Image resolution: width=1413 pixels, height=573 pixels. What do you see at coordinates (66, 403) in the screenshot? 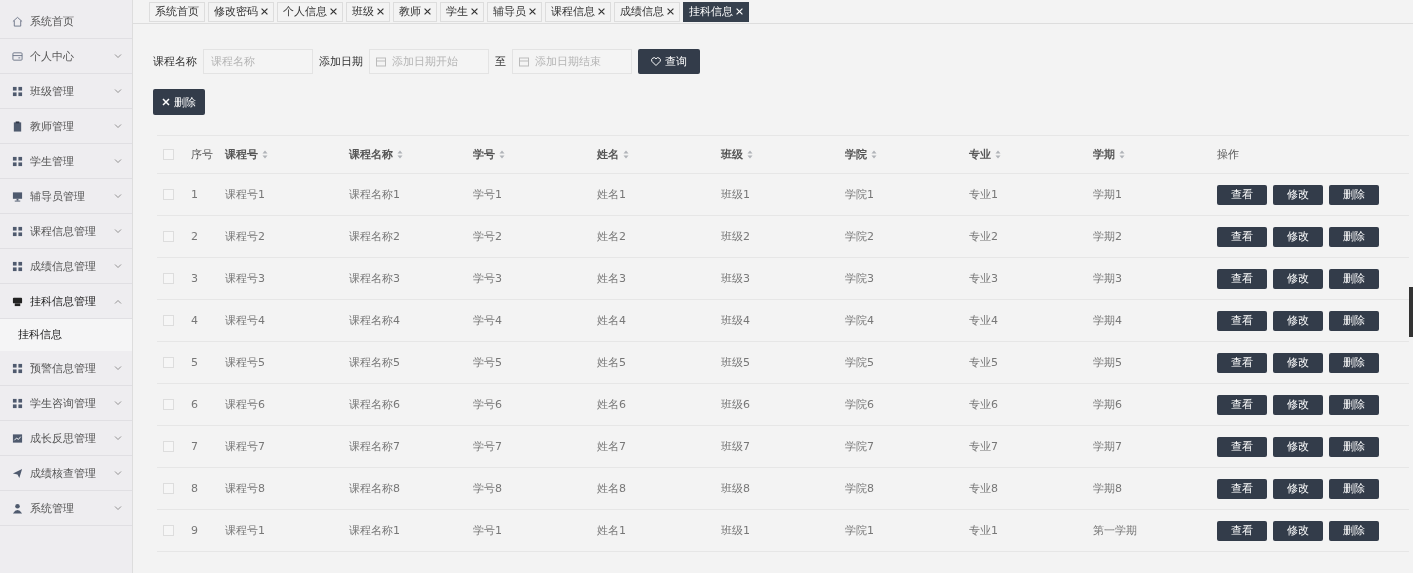
I see `sidebar-item: 学生咨询管理` at bounding box center [66, 403].